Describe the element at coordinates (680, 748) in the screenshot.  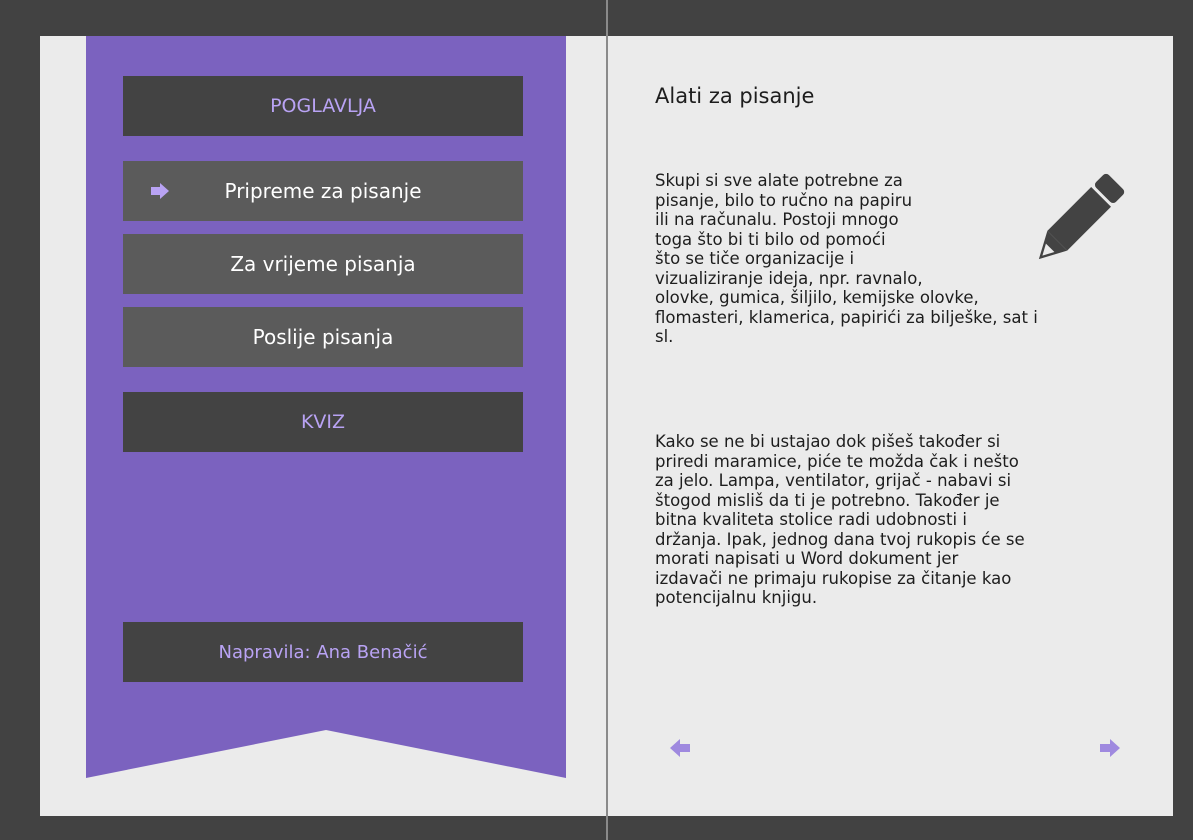
I see `arrow-left-icon` at that location.